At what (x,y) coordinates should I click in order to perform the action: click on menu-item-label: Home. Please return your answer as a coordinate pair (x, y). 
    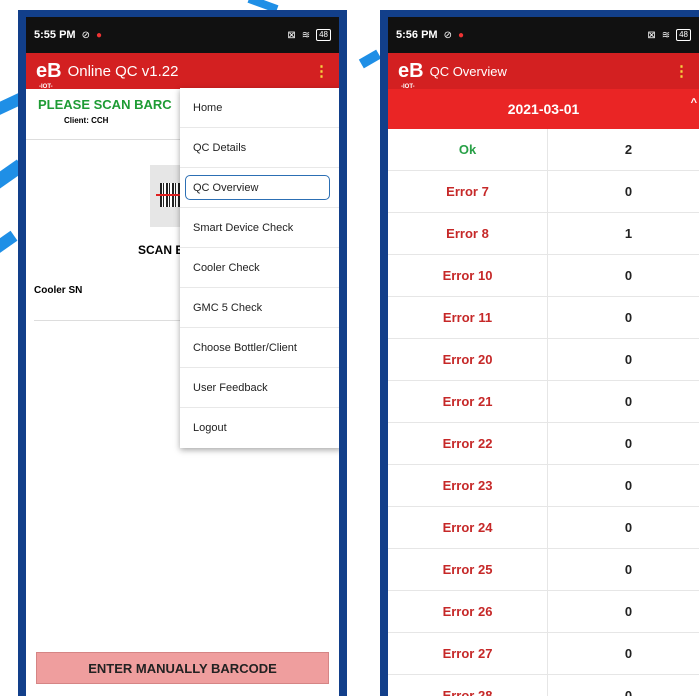
    Looking at the image, I should click on (208, 107).